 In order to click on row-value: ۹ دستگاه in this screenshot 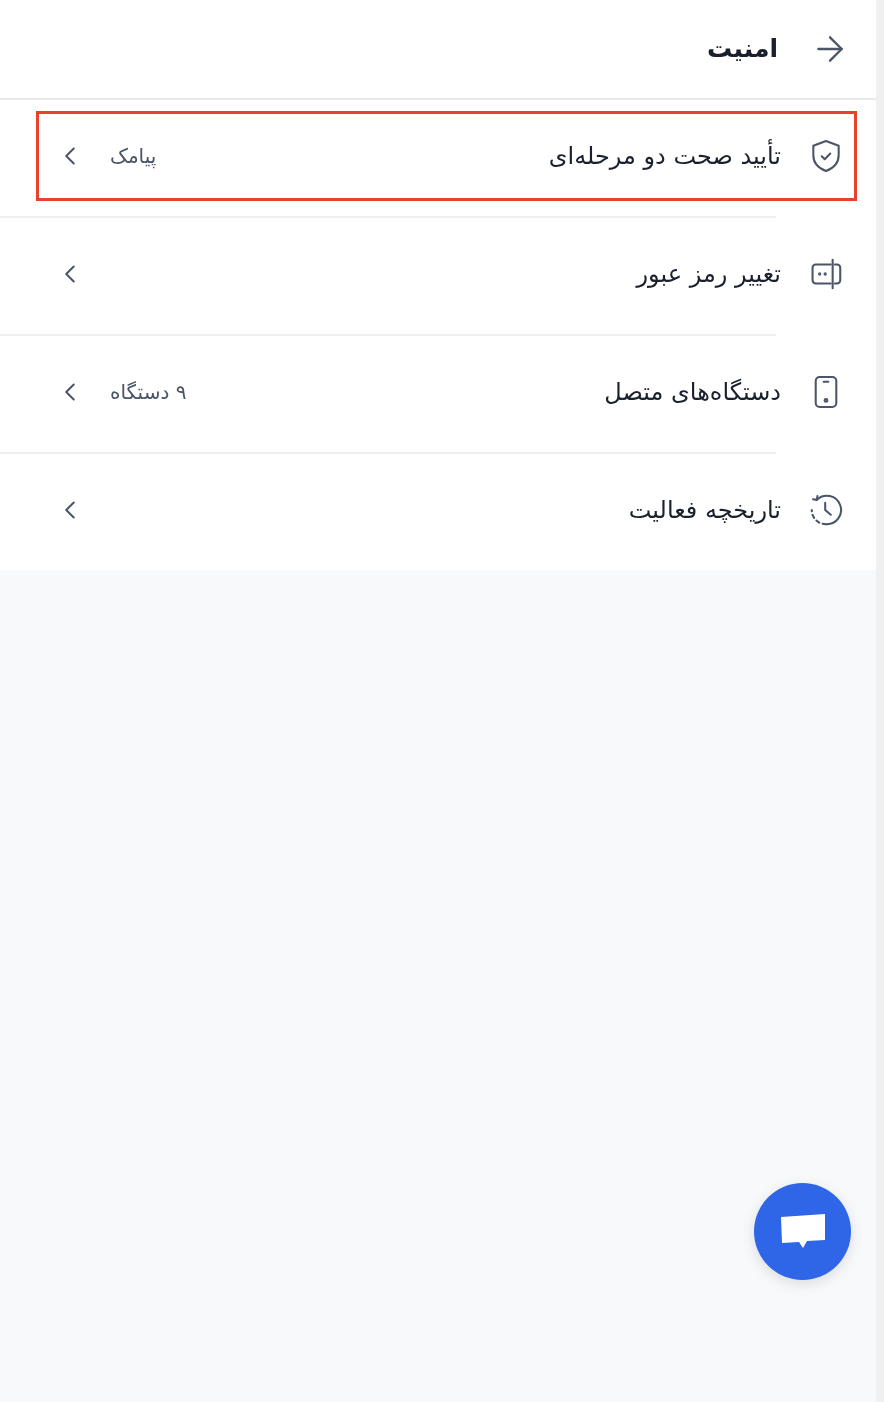, I will do `click(148, 392)`.